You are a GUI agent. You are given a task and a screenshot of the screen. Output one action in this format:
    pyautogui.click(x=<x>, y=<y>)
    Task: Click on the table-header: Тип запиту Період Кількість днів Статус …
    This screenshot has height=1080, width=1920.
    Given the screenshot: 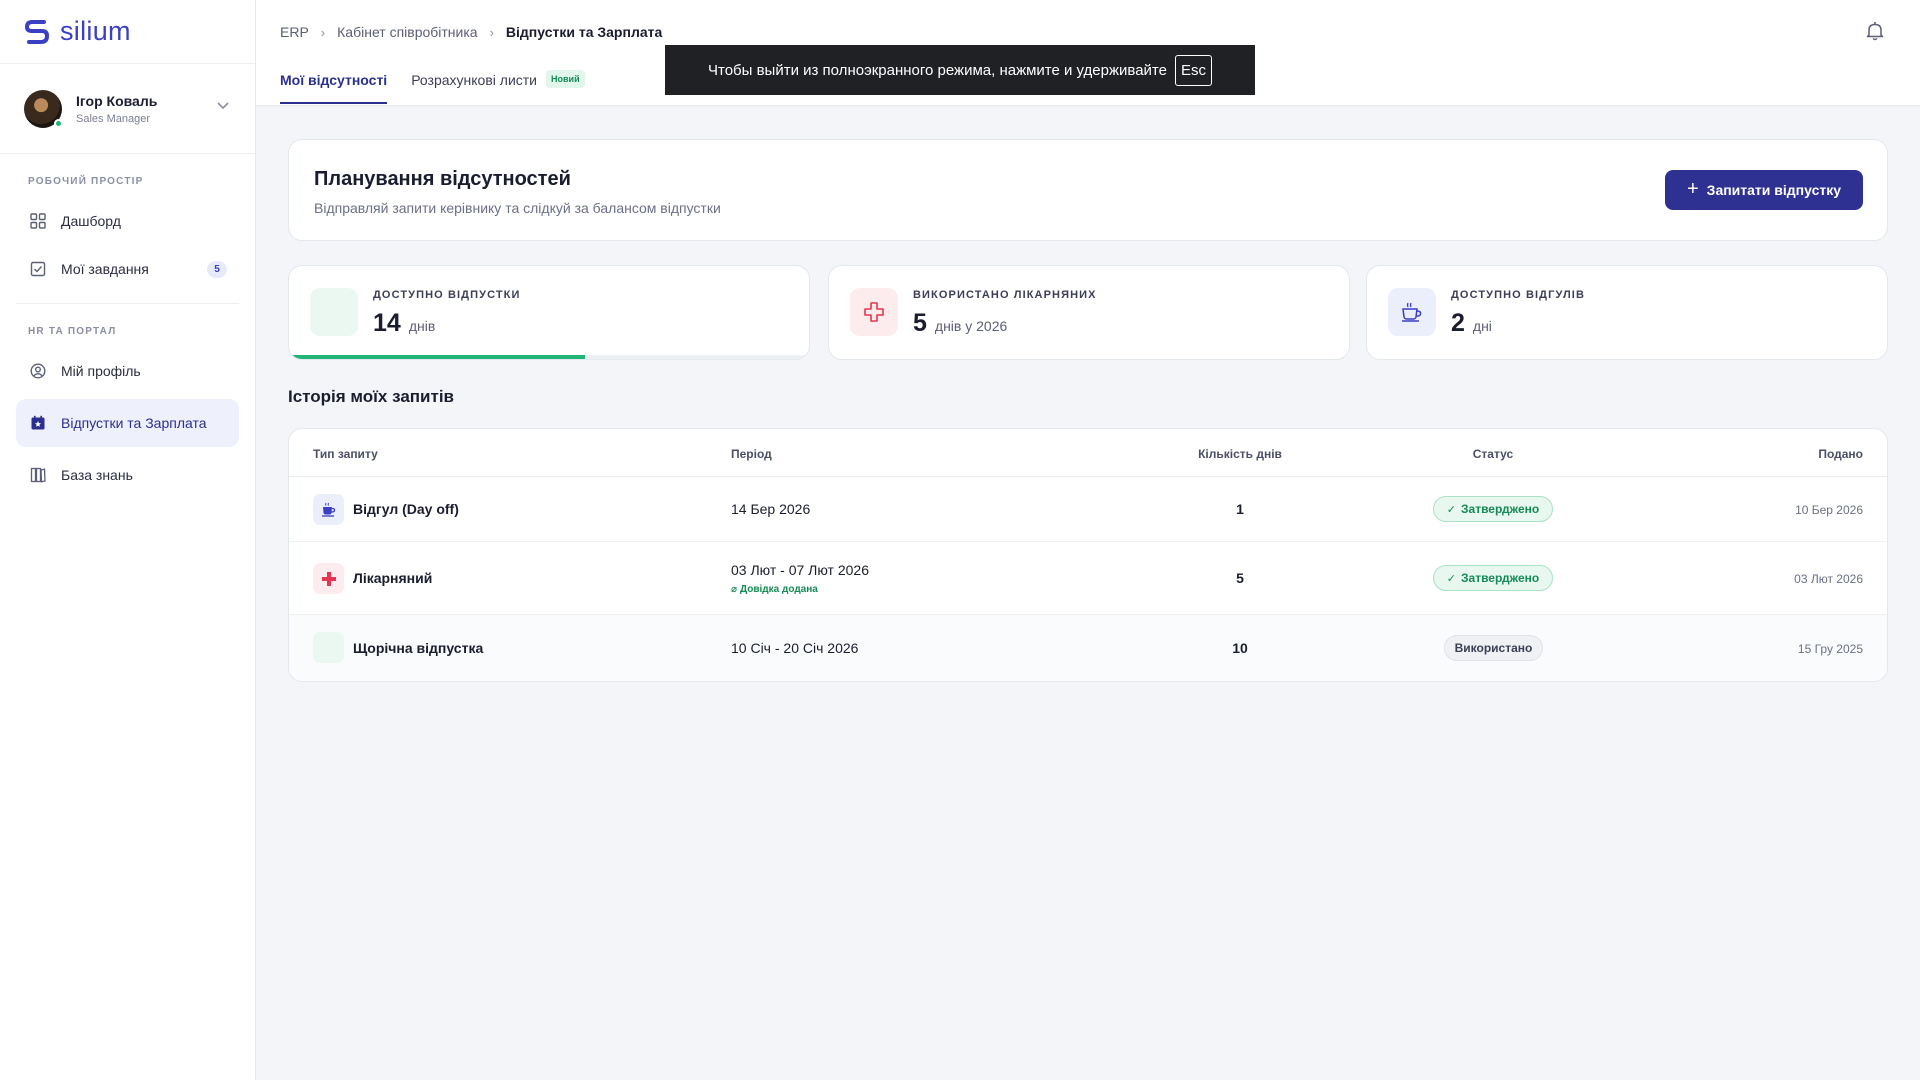 What is the action you would take?
    pyautogui.click(x=1088, y=453)
    